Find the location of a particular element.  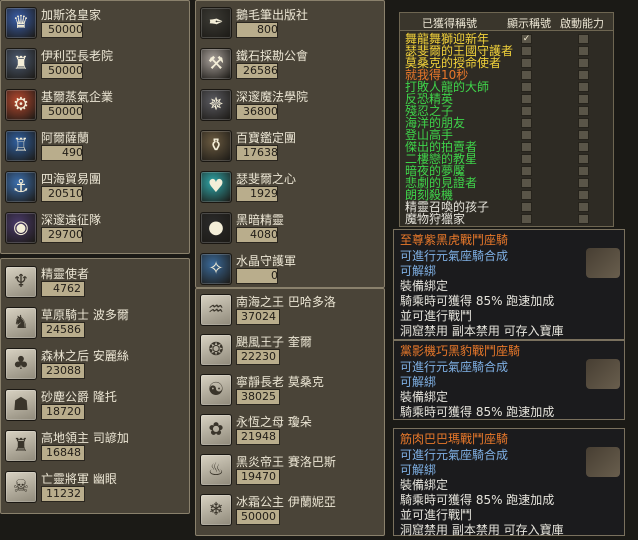

faction-name: 砂塵公爵 隆托 is located at coordinates (79, 397).